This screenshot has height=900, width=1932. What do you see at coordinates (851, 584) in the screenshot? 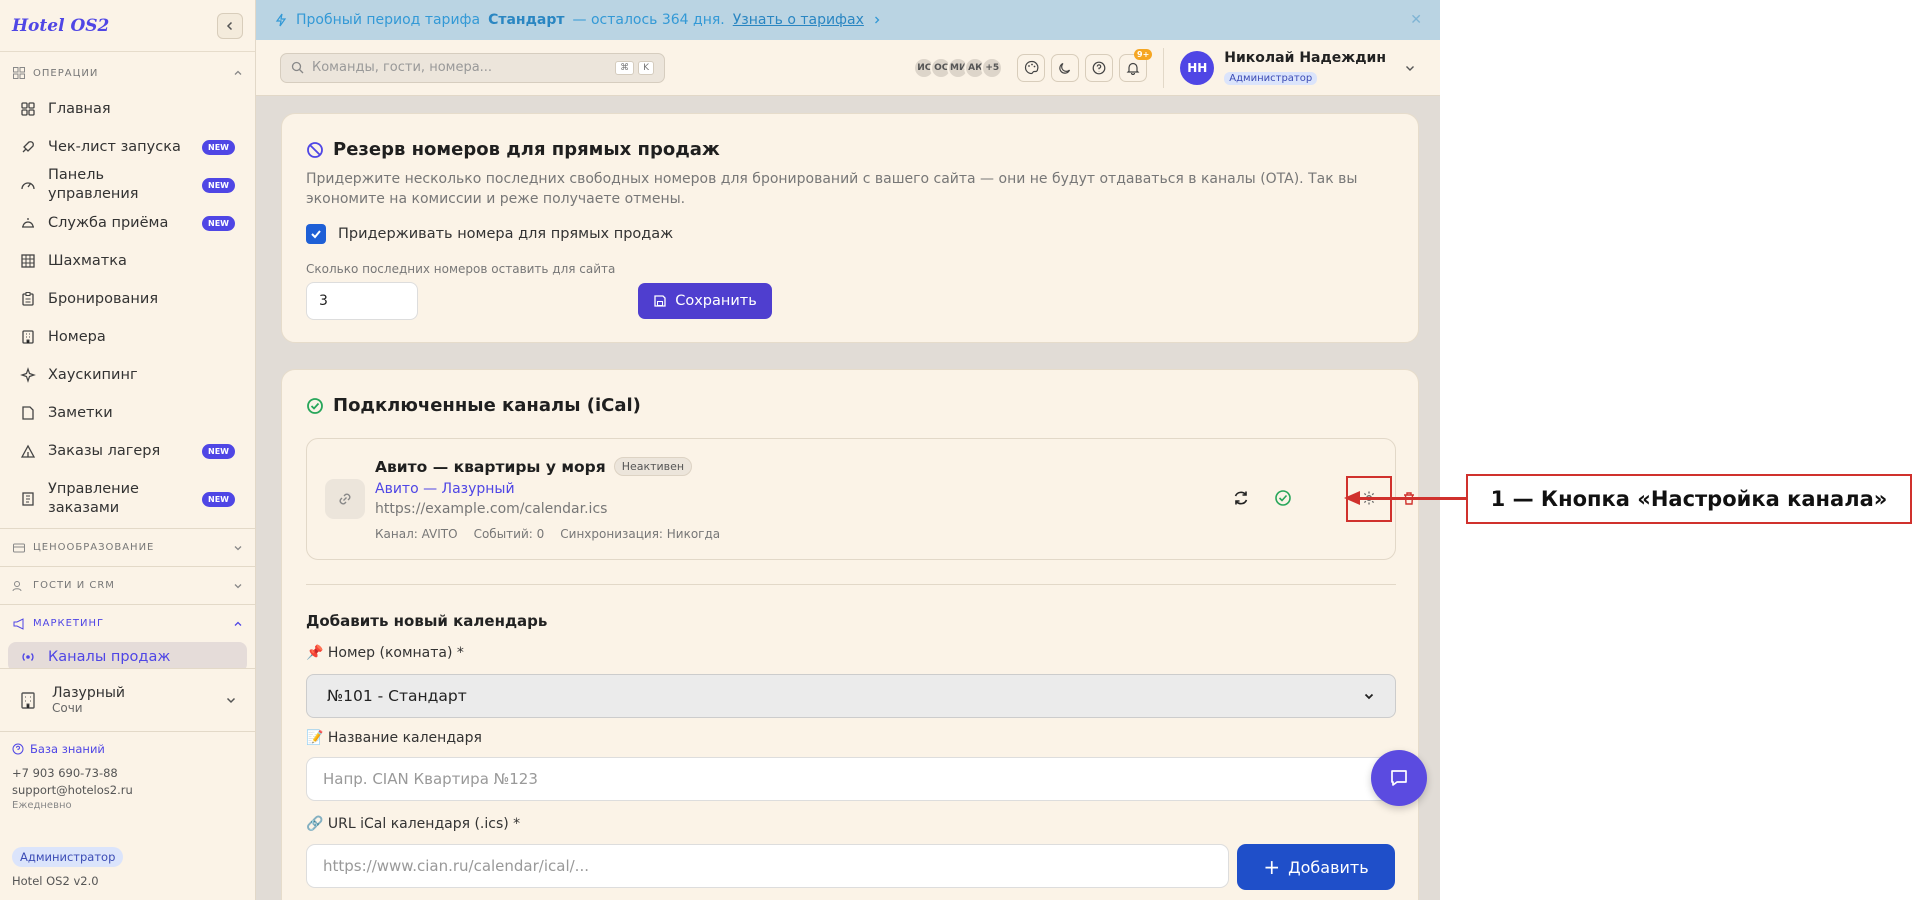
I see `divider` at bounding box center [851, 584].